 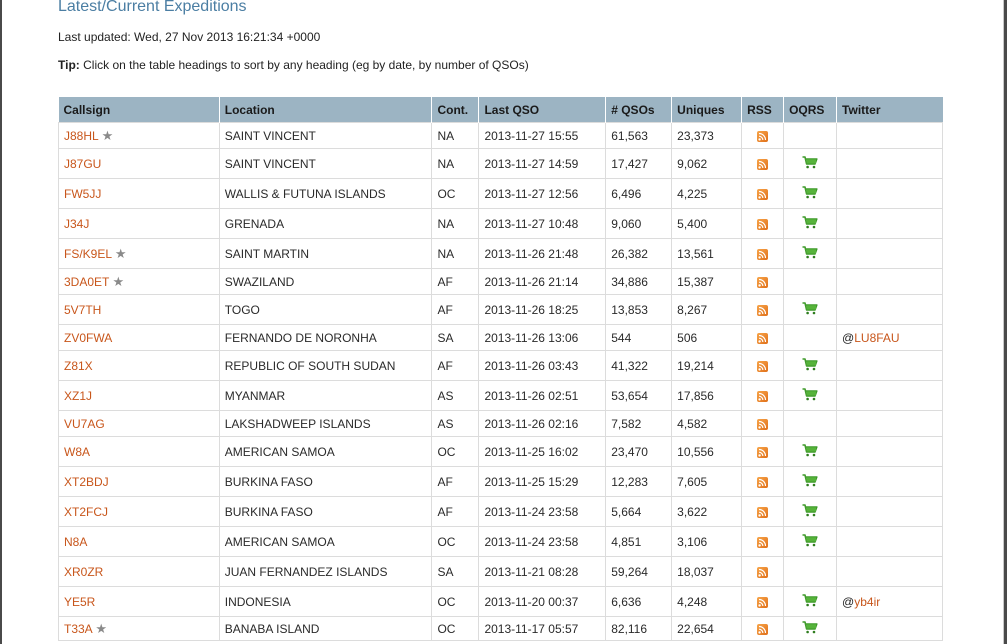 I want to click on cell-callsign: W8A, so click(x=139, y=451).